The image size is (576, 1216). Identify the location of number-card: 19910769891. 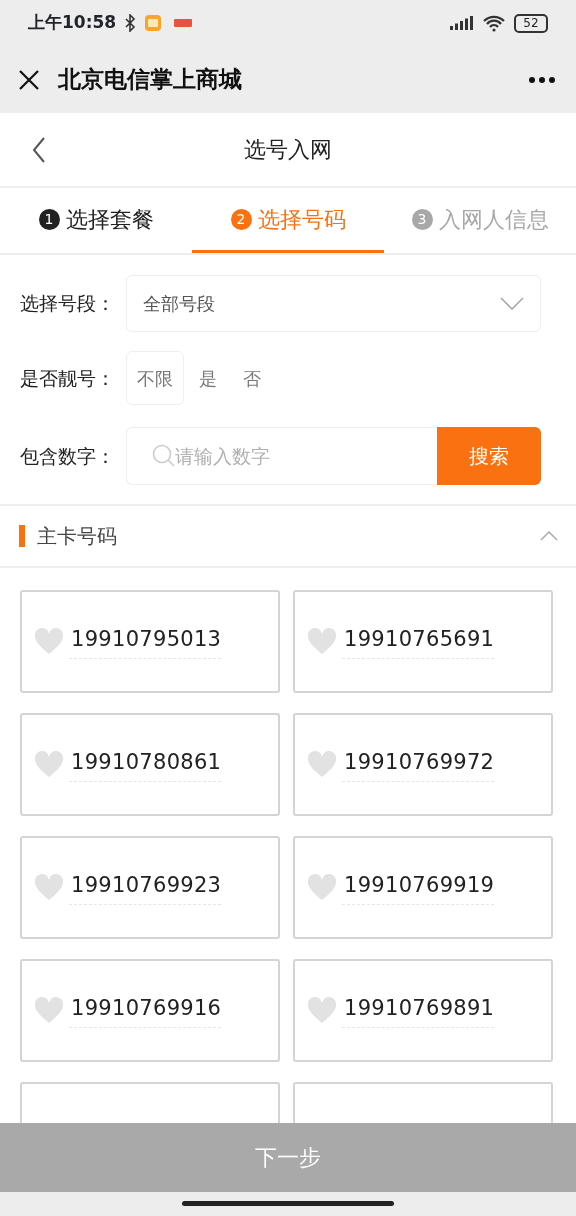
(423, 1010).